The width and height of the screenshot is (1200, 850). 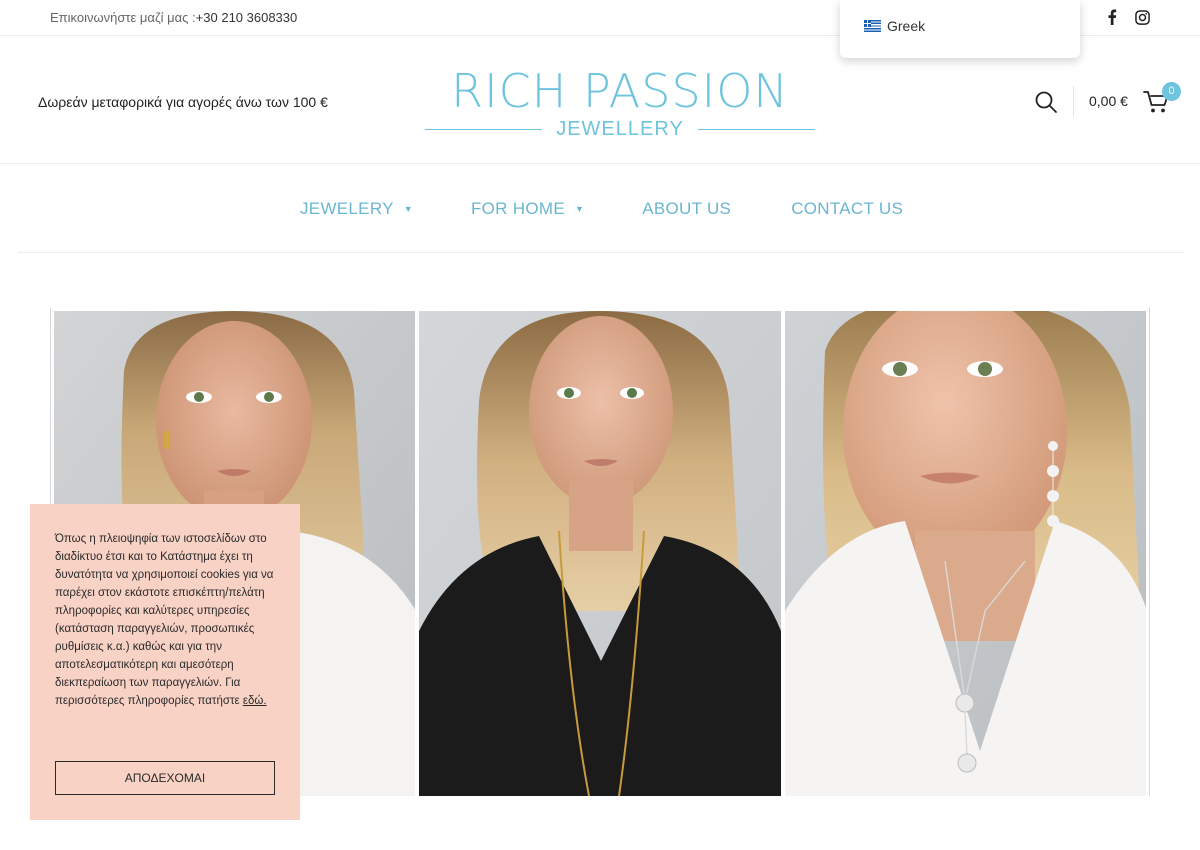 I want to click on nav-item-label: FOR HOME, so click(x=517, y=208).